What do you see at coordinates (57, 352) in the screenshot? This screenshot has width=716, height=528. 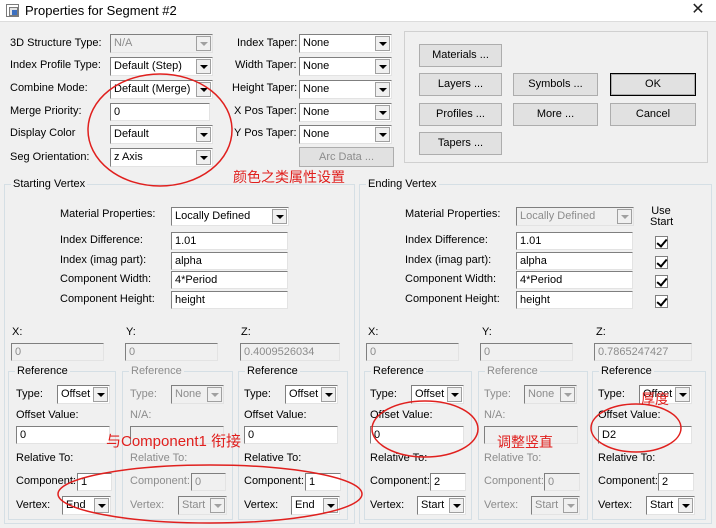 I see `sv-x-input: 0` at bounding box center [57, 352].